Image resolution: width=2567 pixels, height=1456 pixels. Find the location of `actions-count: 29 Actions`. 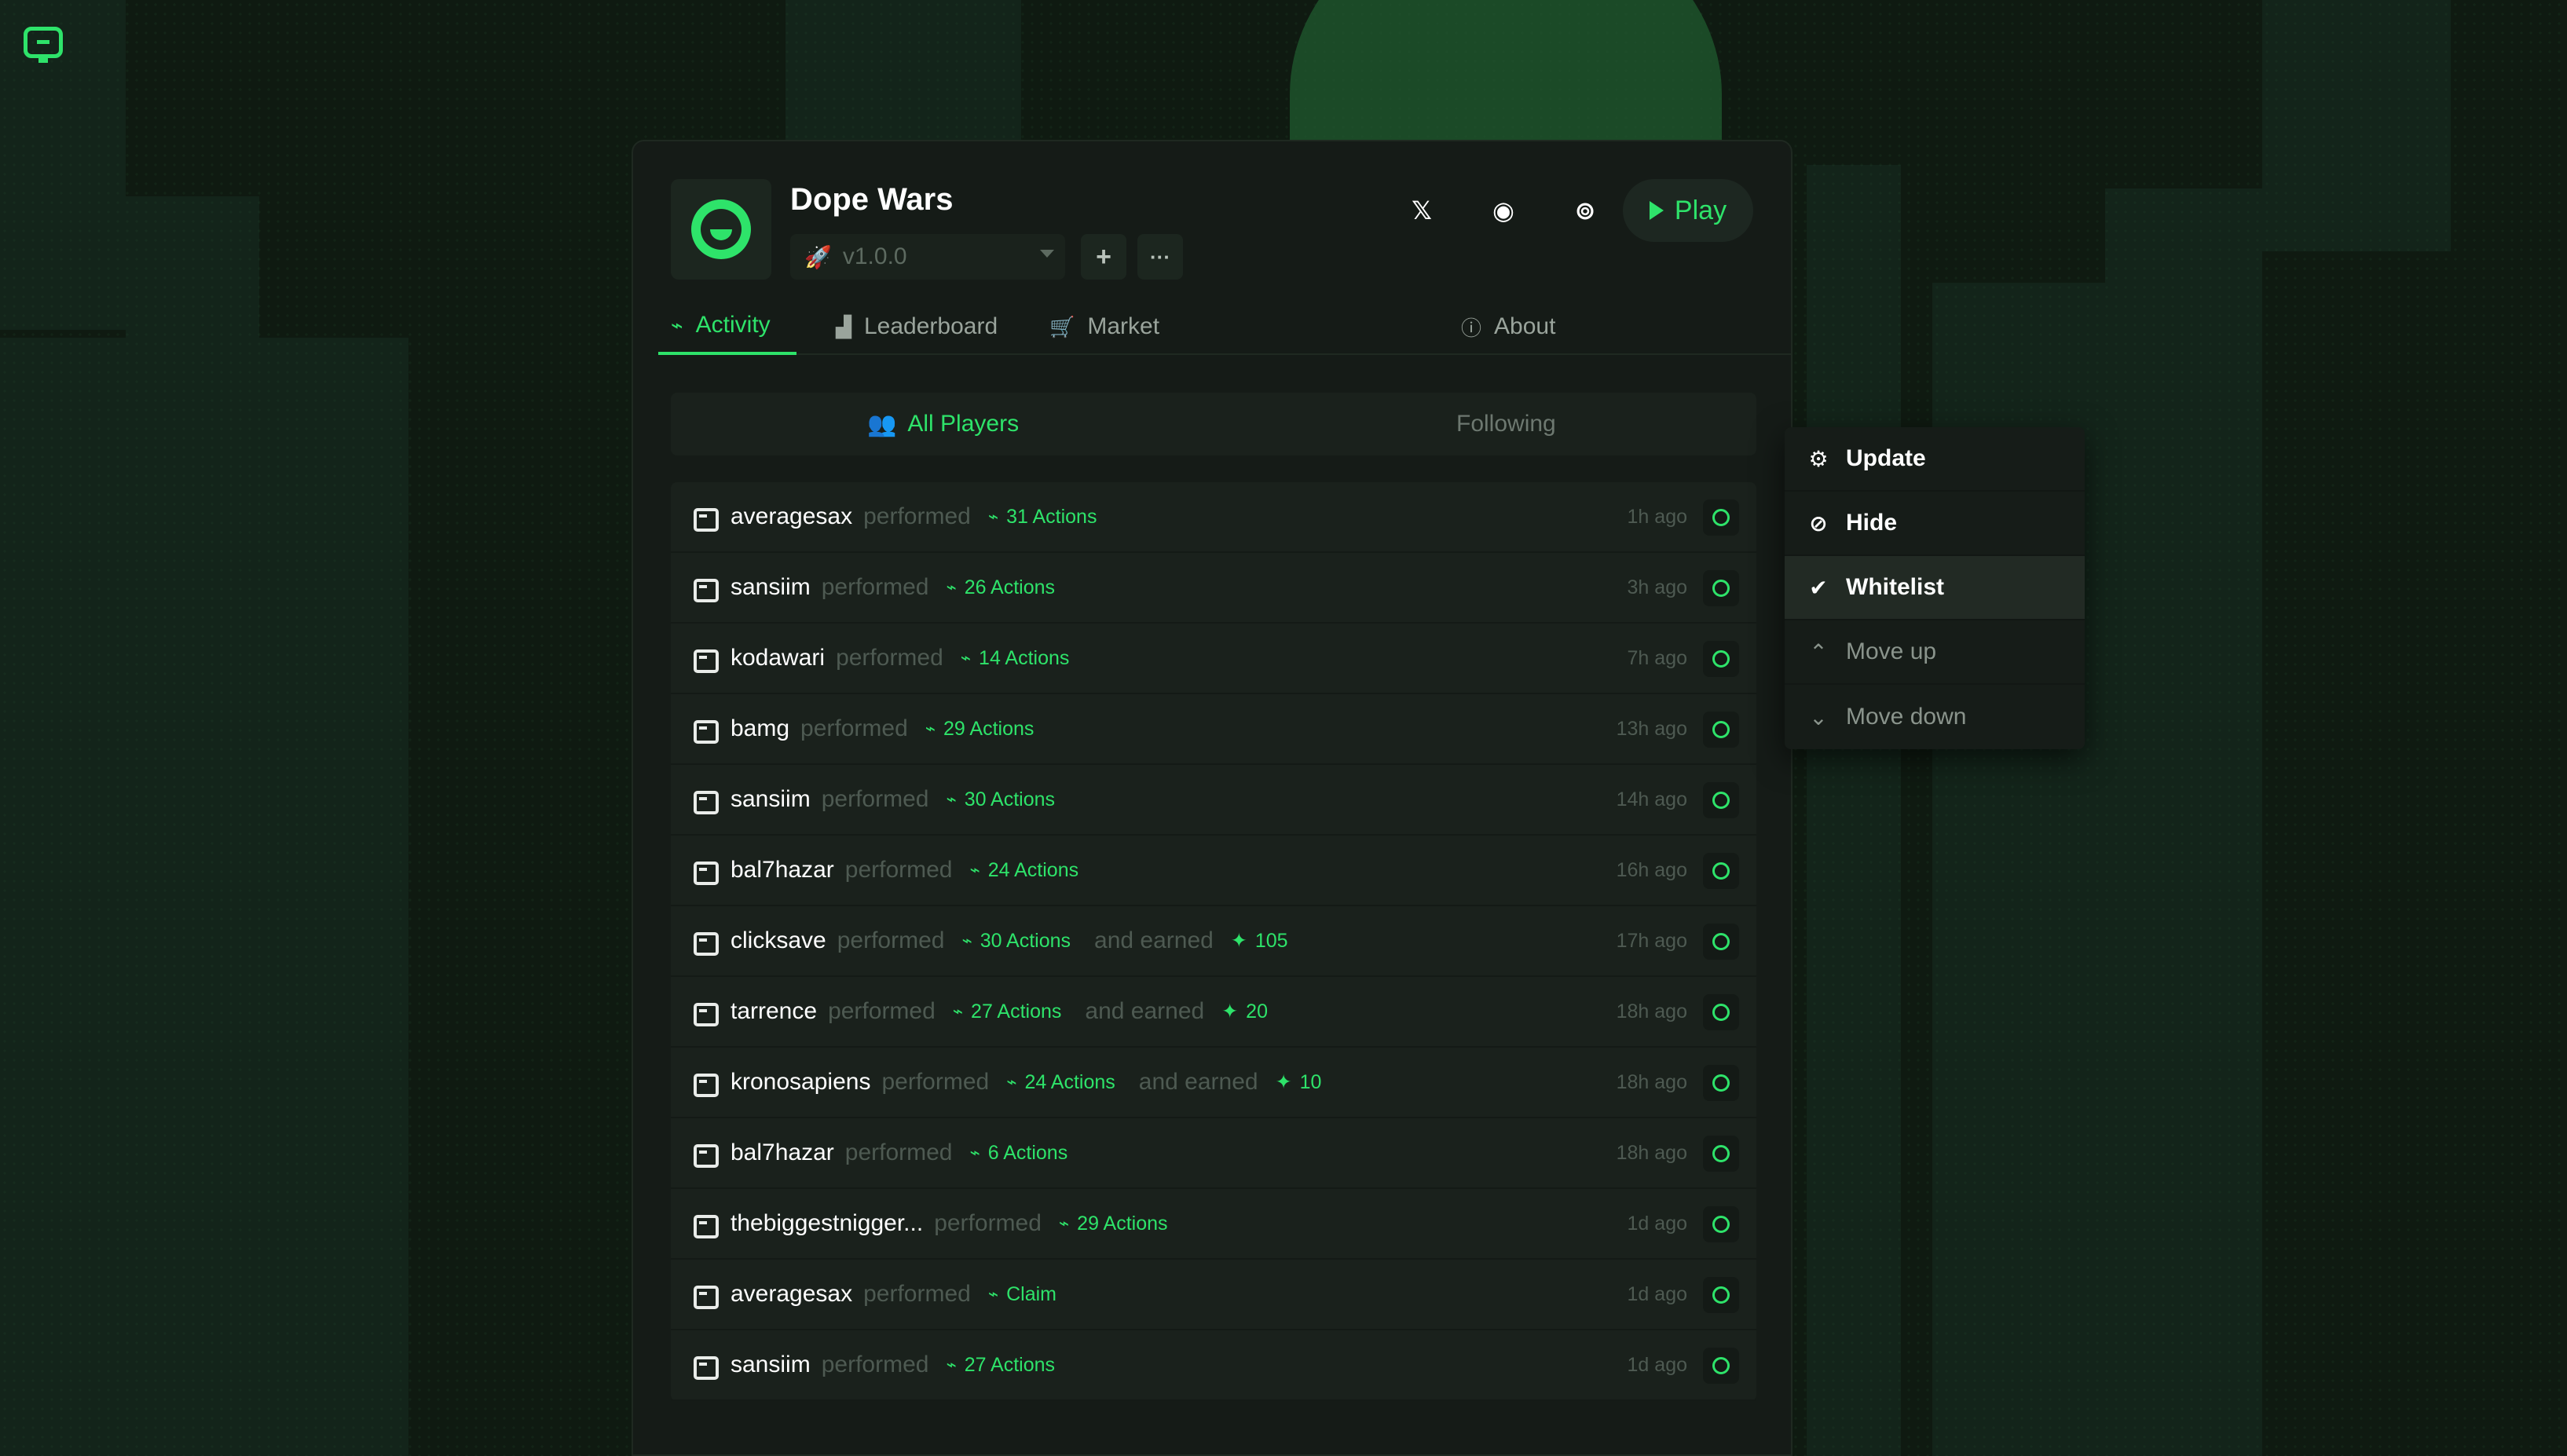

actions-count: 29 Actions is located at coordinates (1122, 1223).